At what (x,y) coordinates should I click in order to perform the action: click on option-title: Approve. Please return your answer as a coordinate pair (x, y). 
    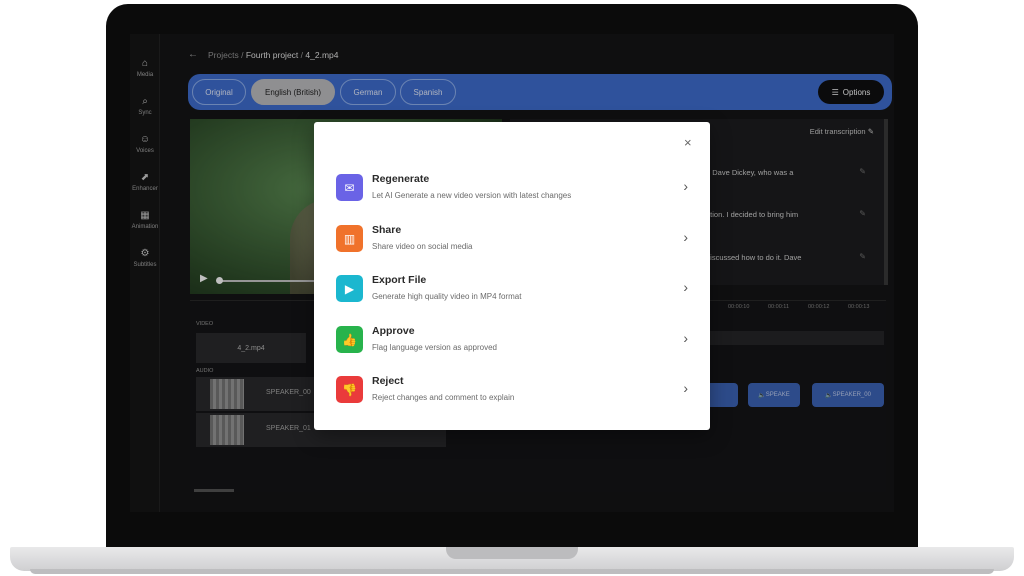
    Looking at the image, I should click on (393, 331).